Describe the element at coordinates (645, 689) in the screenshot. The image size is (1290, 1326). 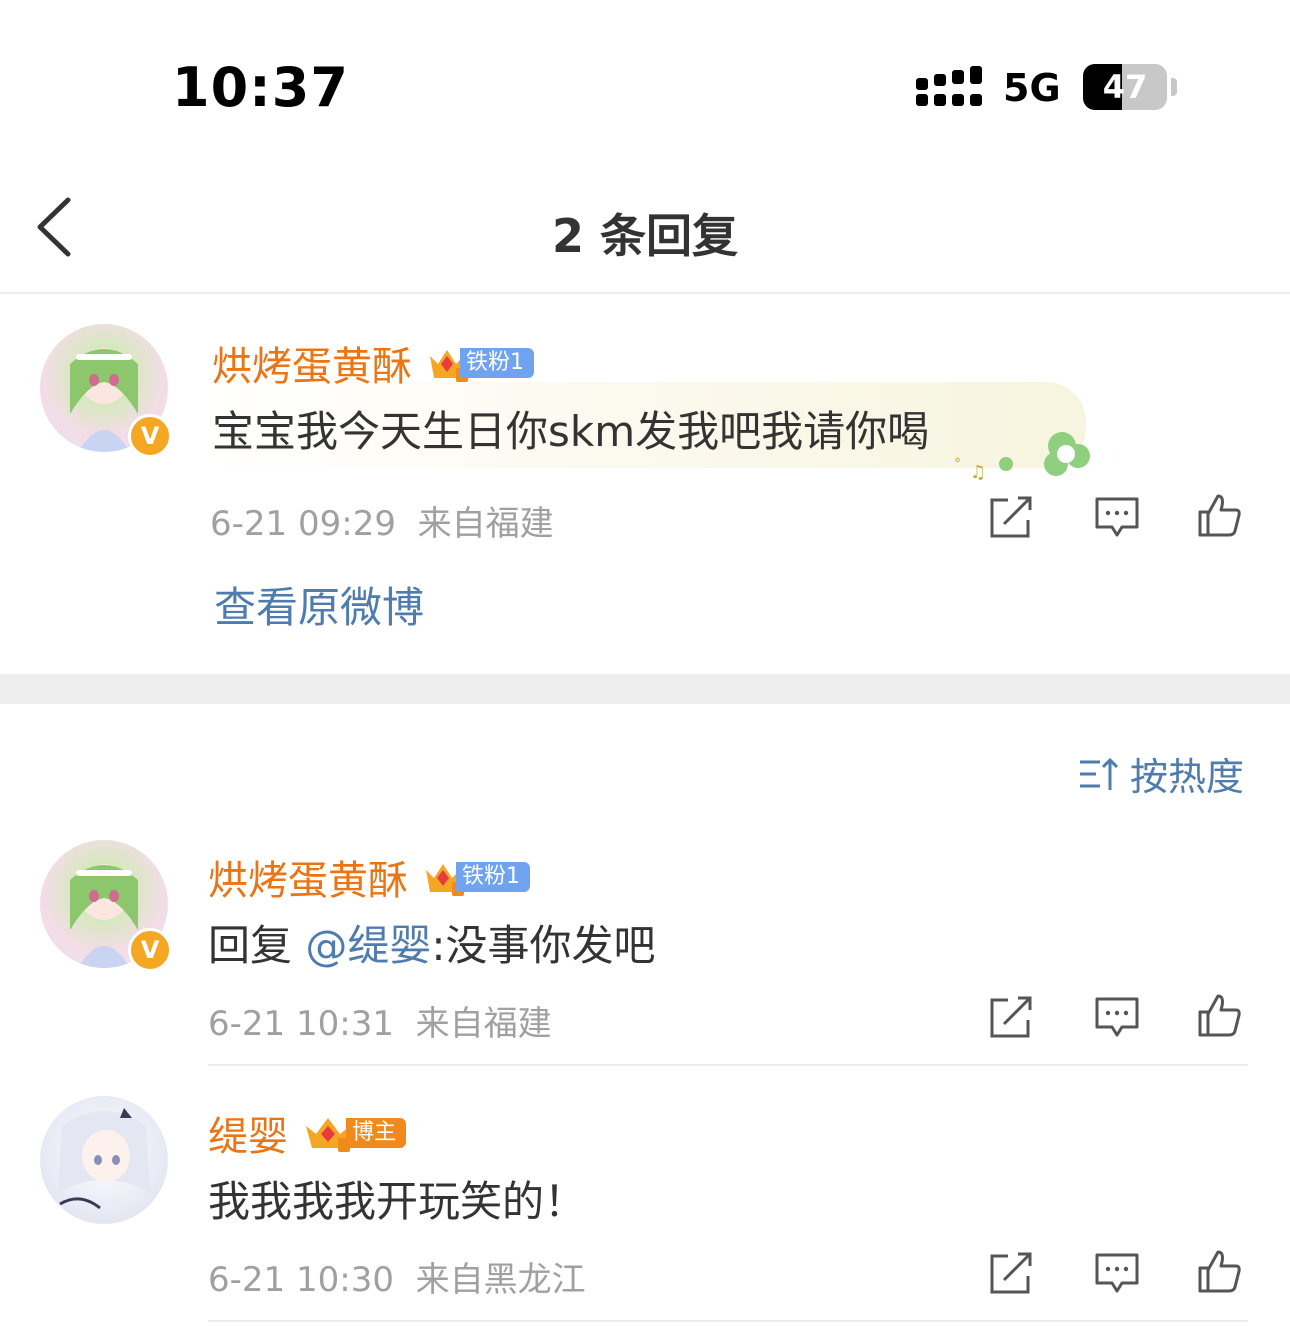
I see `section-gap` at that location.